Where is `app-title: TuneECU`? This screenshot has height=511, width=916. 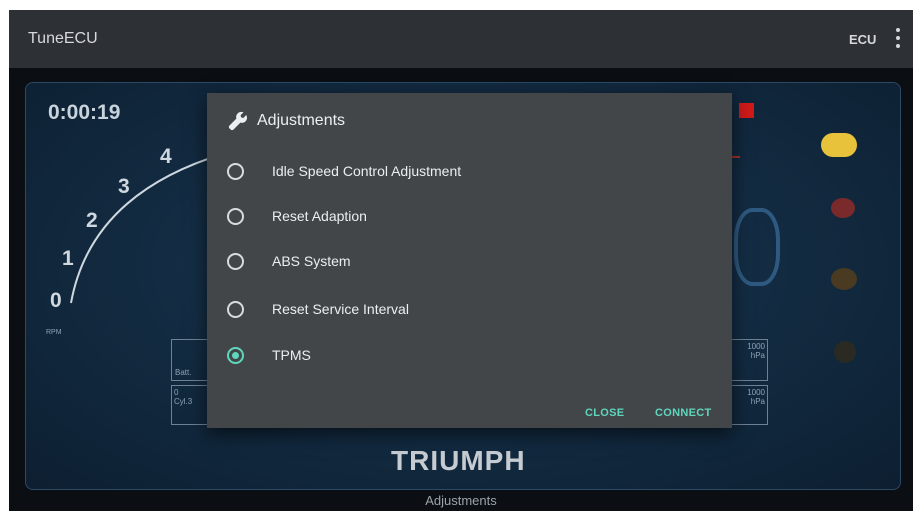 app-title: TuneECU is located at coordinates (63, 38).